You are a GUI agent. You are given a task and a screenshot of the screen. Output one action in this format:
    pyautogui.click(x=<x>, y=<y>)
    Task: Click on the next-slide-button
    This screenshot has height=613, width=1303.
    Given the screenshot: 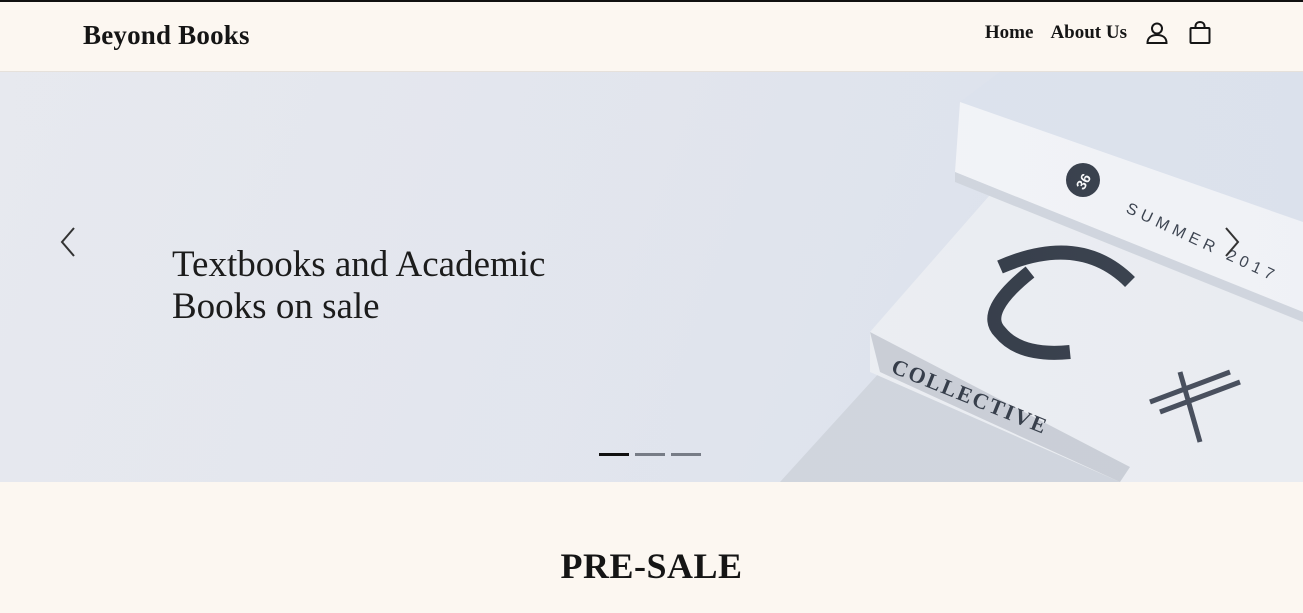 What is the action you would take?
    pyautogui.click(x=1231, y=242)
    